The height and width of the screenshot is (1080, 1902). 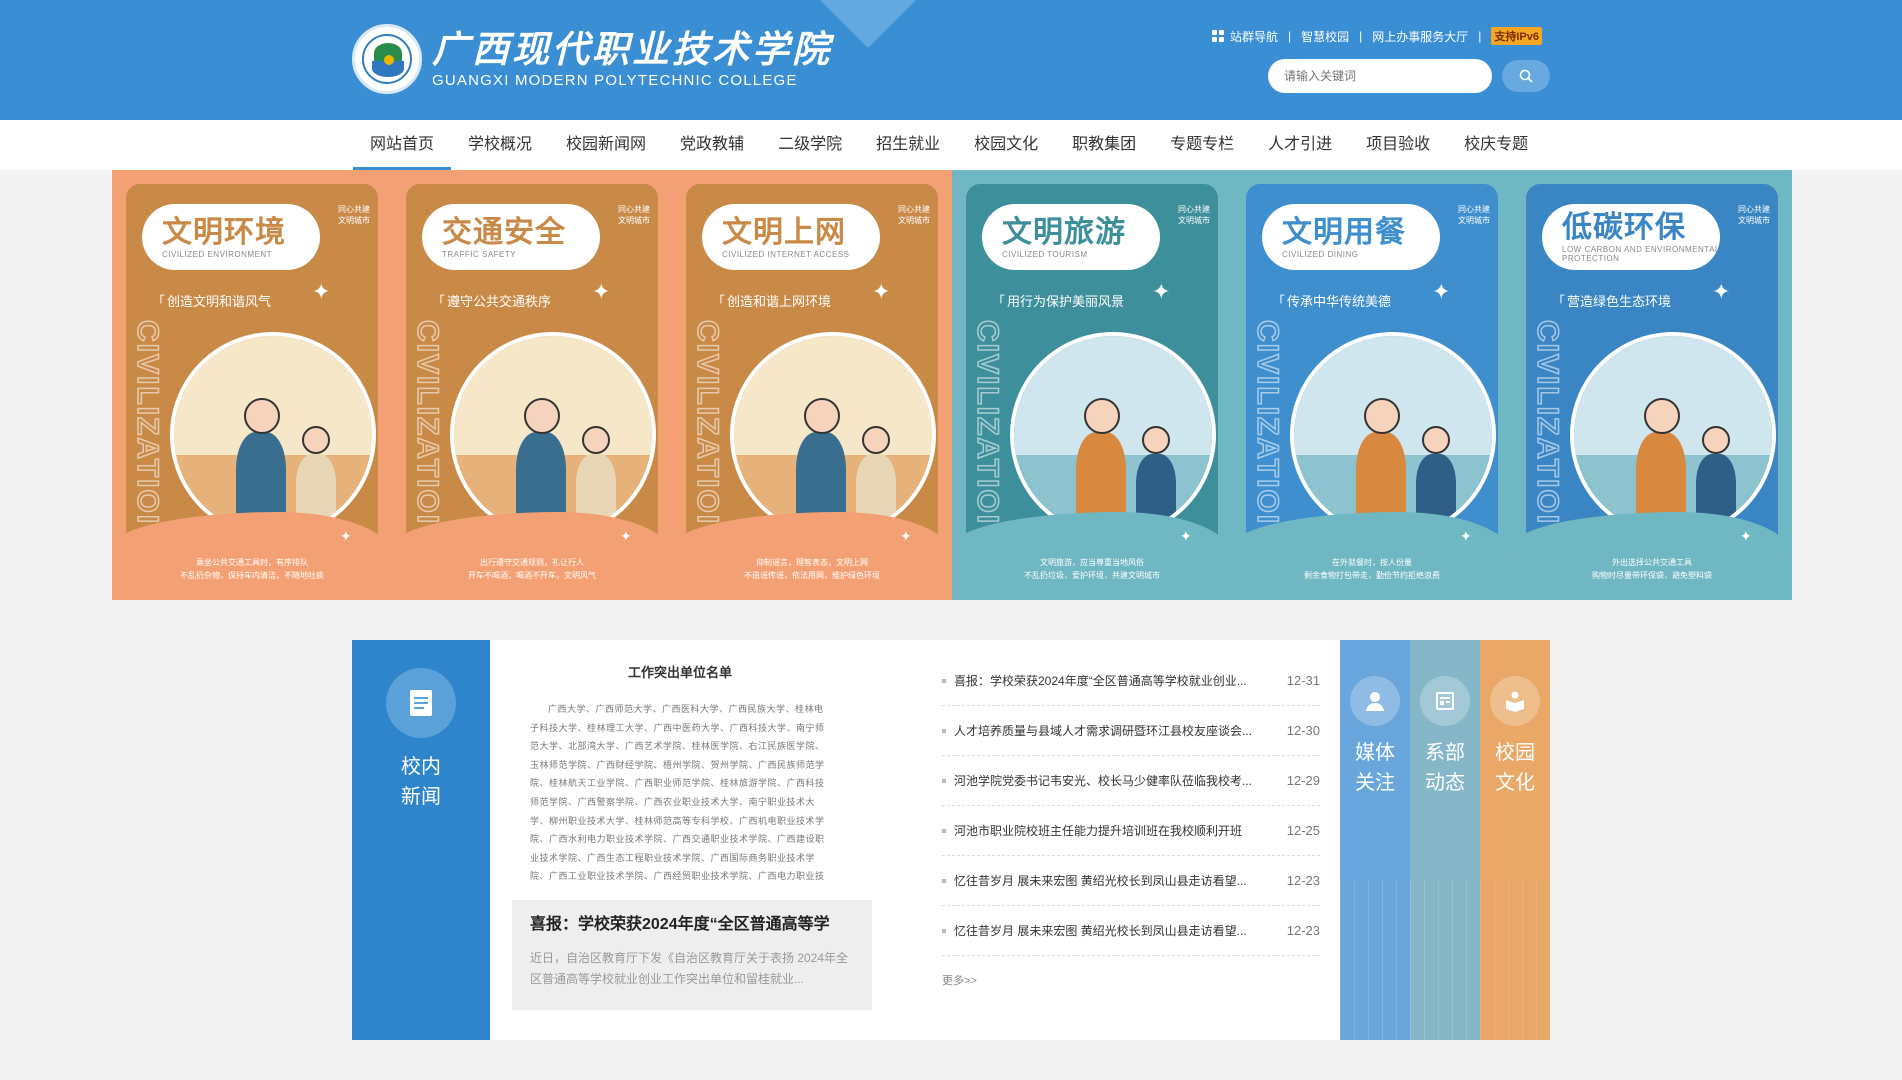 What do you see at coordinates (1102, 300) in the screenshot?
I see `poster-slogan: 用行为保护美丽风景` at bounding box center [1102, 300].